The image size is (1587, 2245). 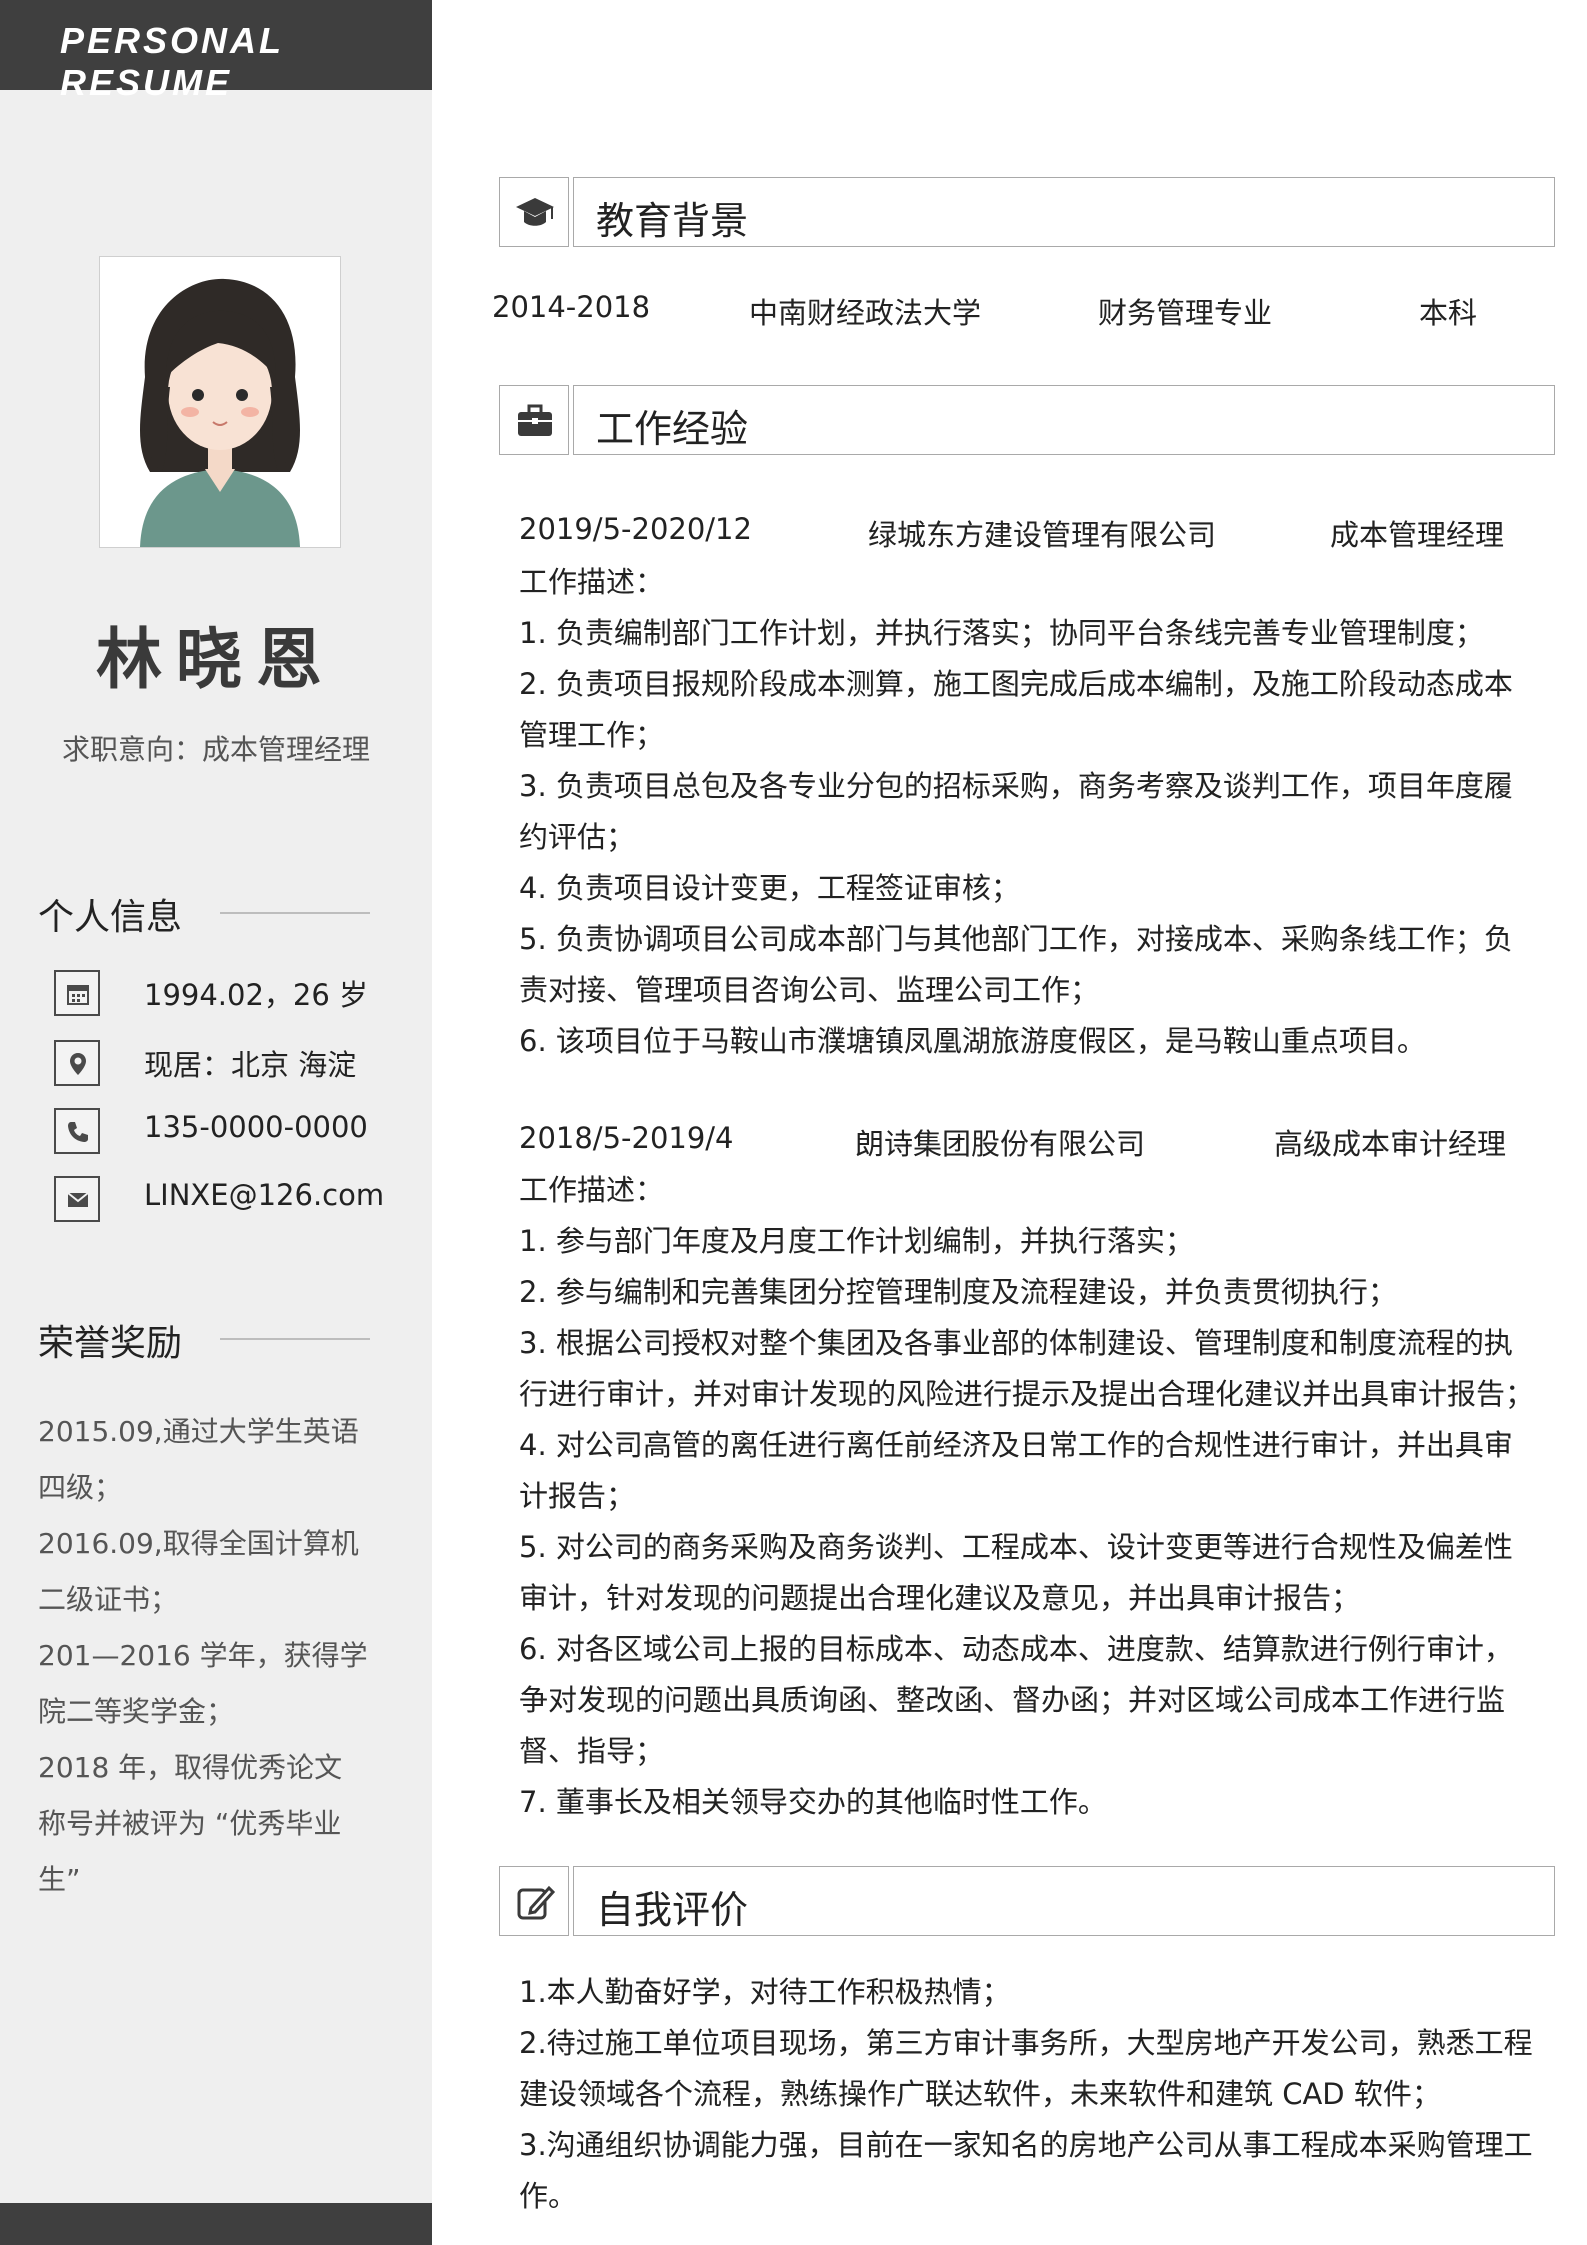 What do you see at coordinates (190, 1823) in the screenshot?
I see `honor-item: 2018 年，取得优秀论文称号并被评为 “优秀毕业生”` at bounding box center [190, 1823].